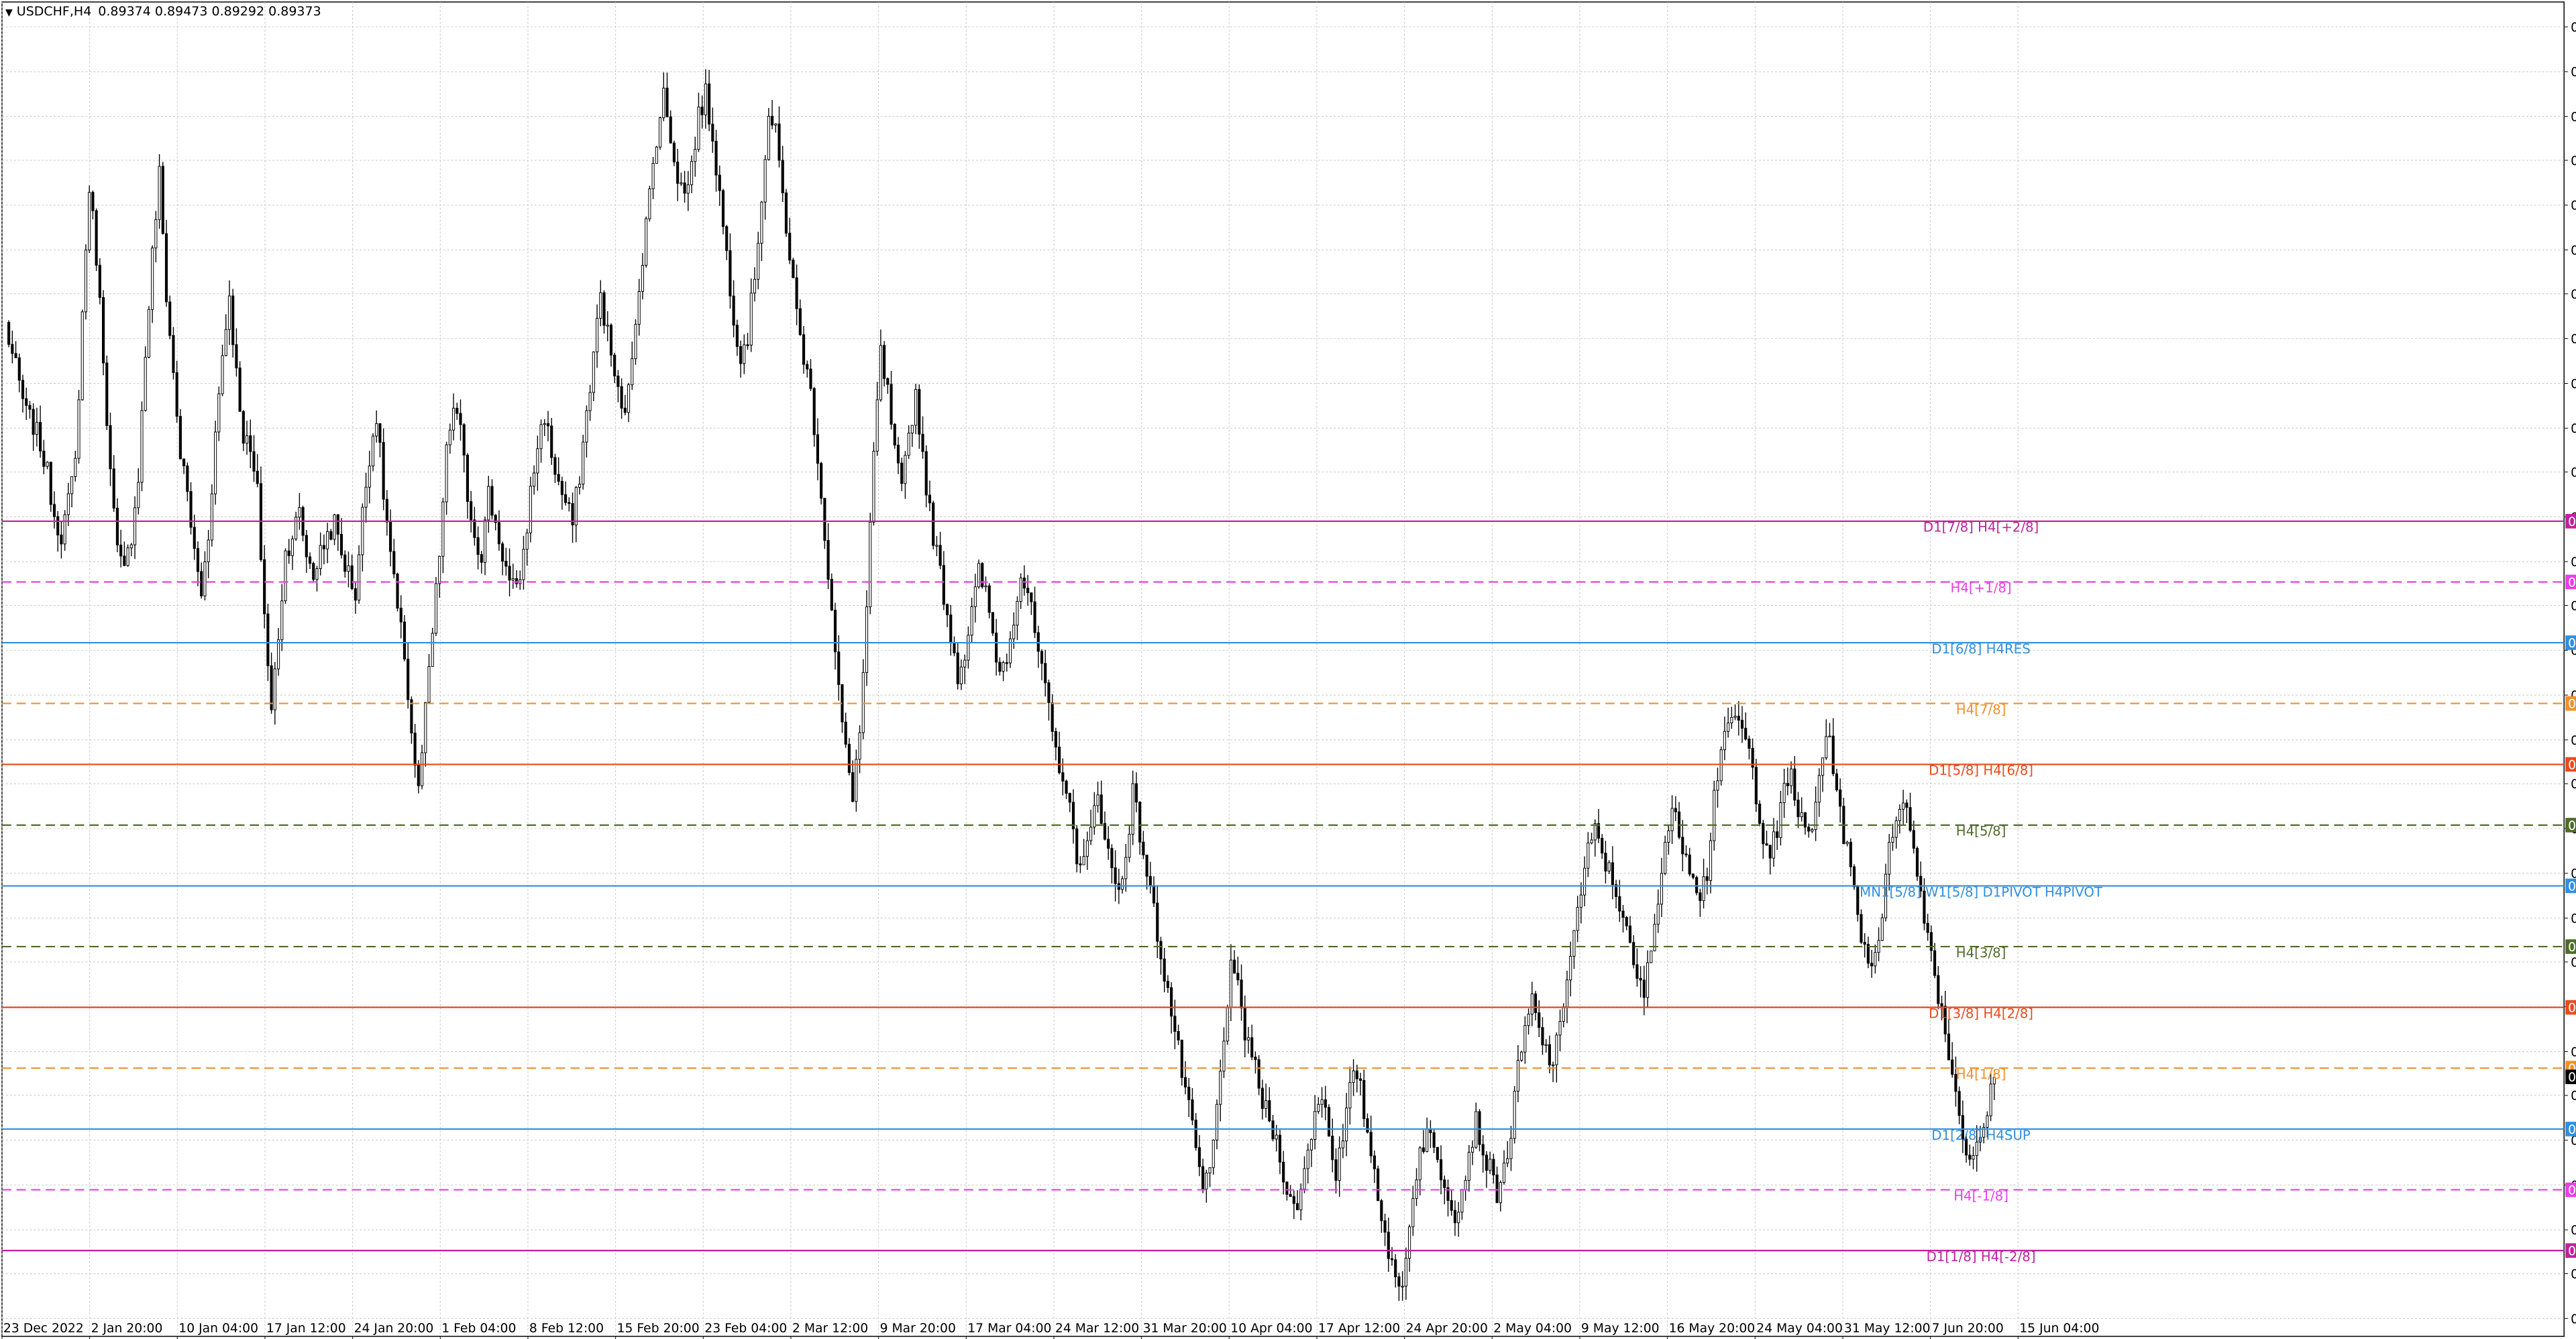 Image resolution: width=2576 pixels, height=1339 pixels. I want to click on level-label: H4[+1/8], so click(1981, 588).